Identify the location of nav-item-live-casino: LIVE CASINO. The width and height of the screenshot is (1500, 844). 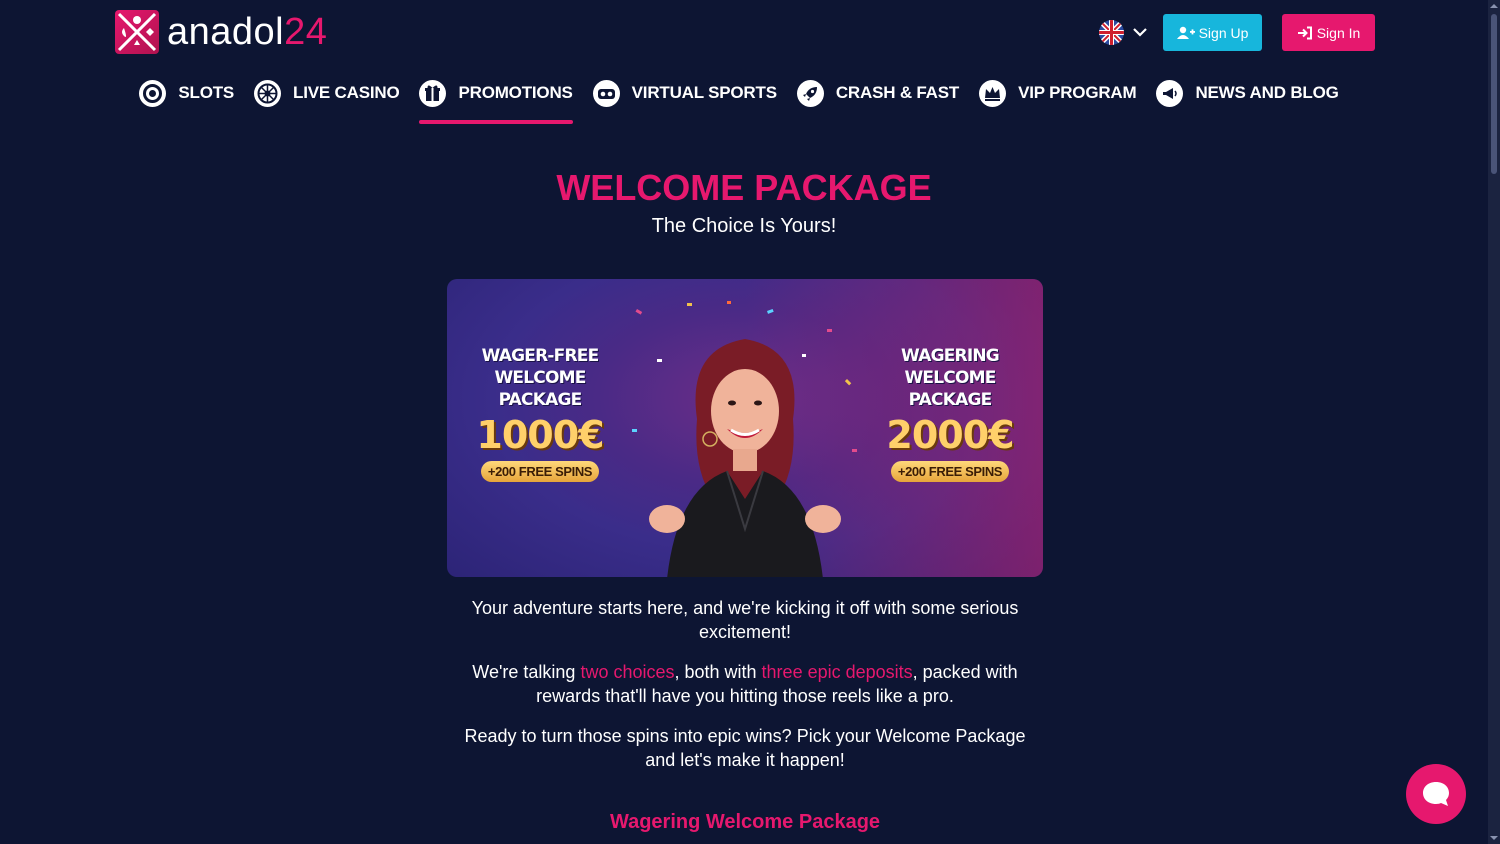
(327, 93).